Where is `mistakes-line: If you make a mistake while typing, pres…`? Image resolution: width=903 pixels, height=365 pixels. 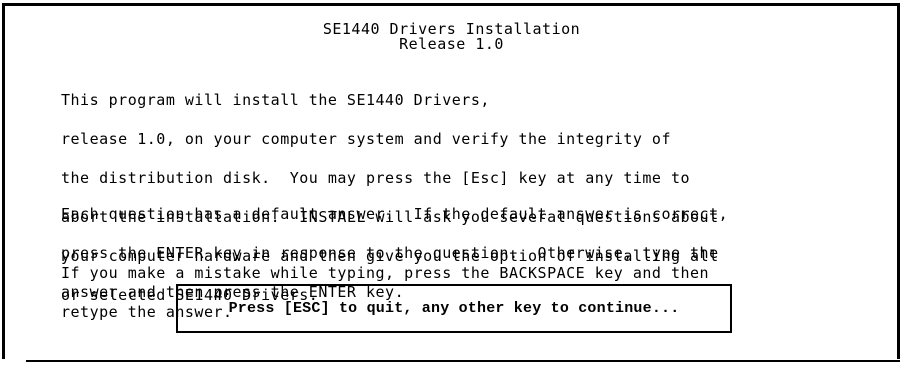
mistakes-line: If you make a mistake while typing, pres… is located at coordinates (385, 273).